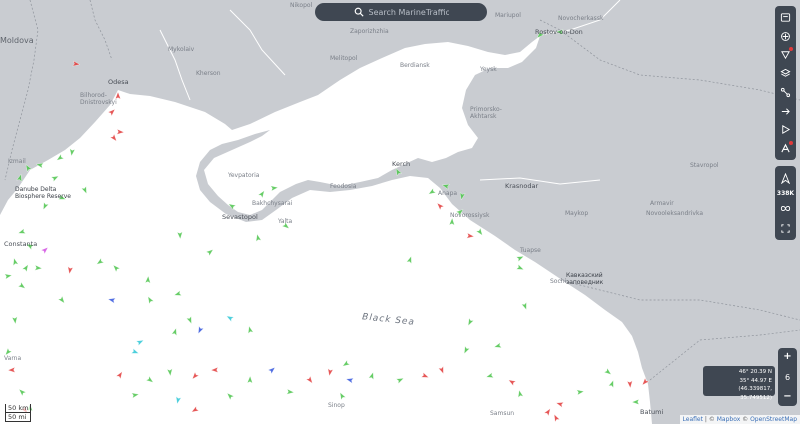 The width and height of the screenshot is (800, 424). What do you see at coordinates (530, 250) in the screenshot?
I see `place-label-tuapse: Tuapse` at bounding box center [530, 250].